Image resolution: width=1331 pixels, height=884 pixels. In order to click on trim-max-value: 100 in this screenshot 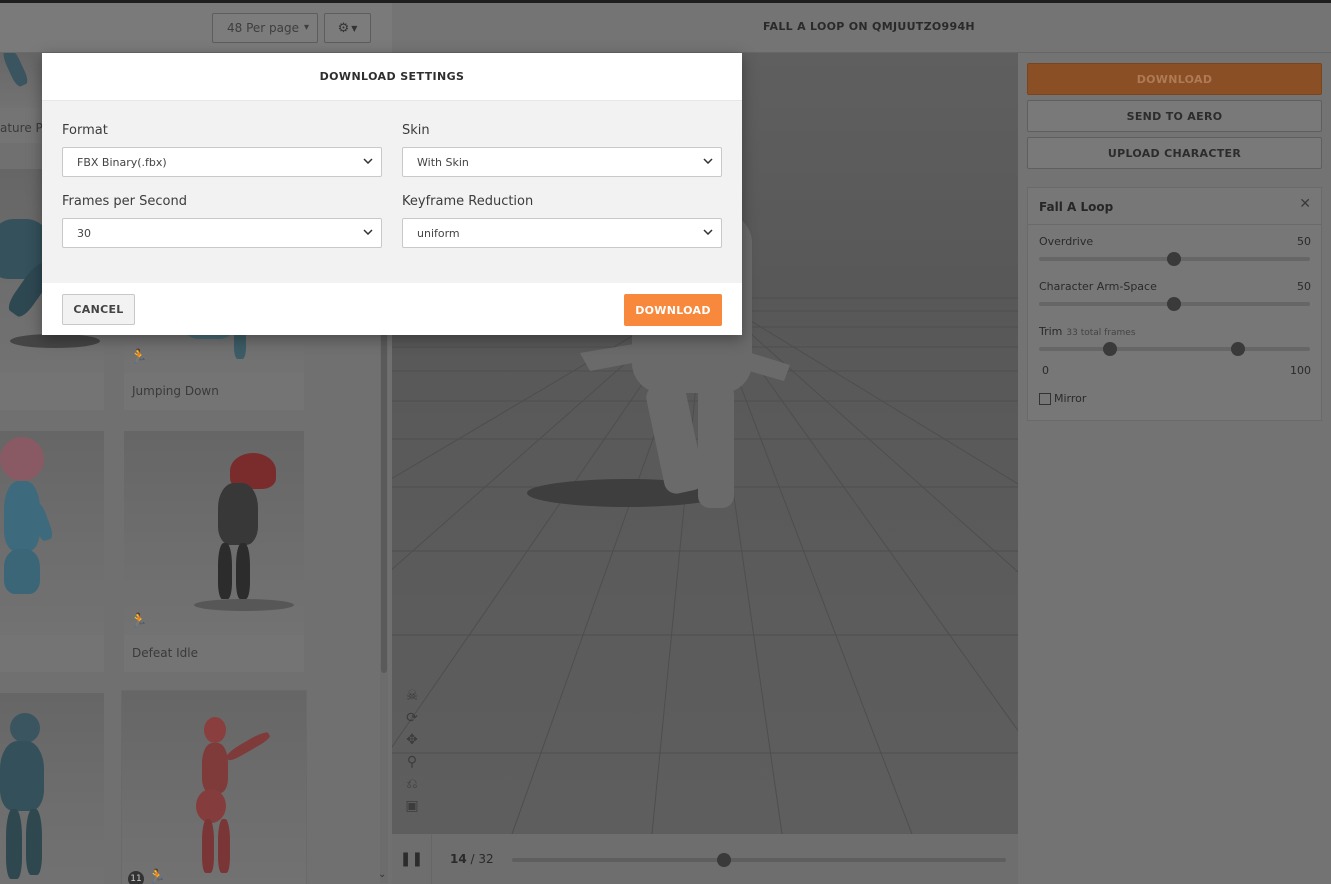, I will do `click(1300, 370)`.